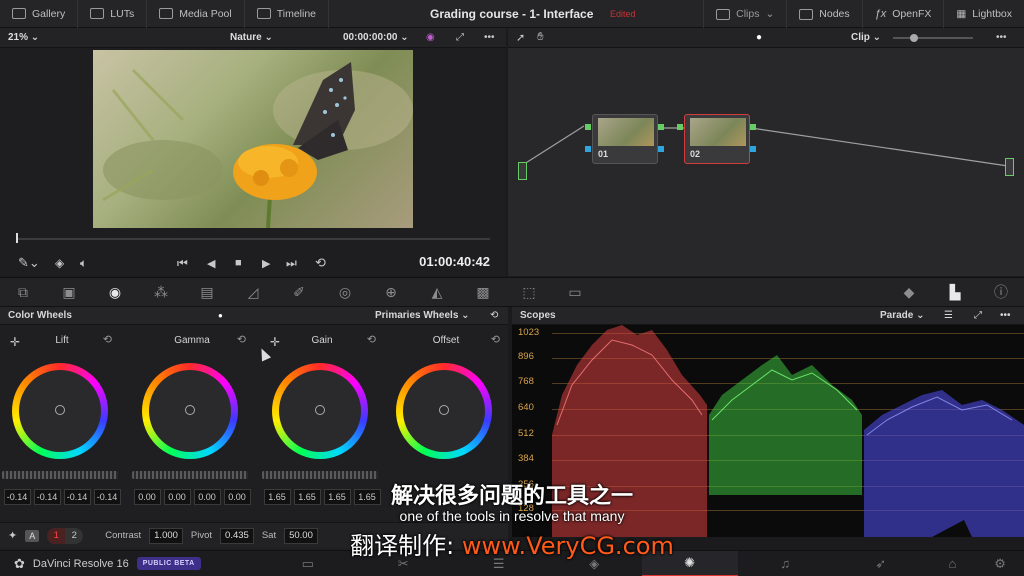  What do you see at coordinates (902, 315) in the screenshot?
I see `scope-mode-select: Parade ⌄` at bounding box center [902, 315].